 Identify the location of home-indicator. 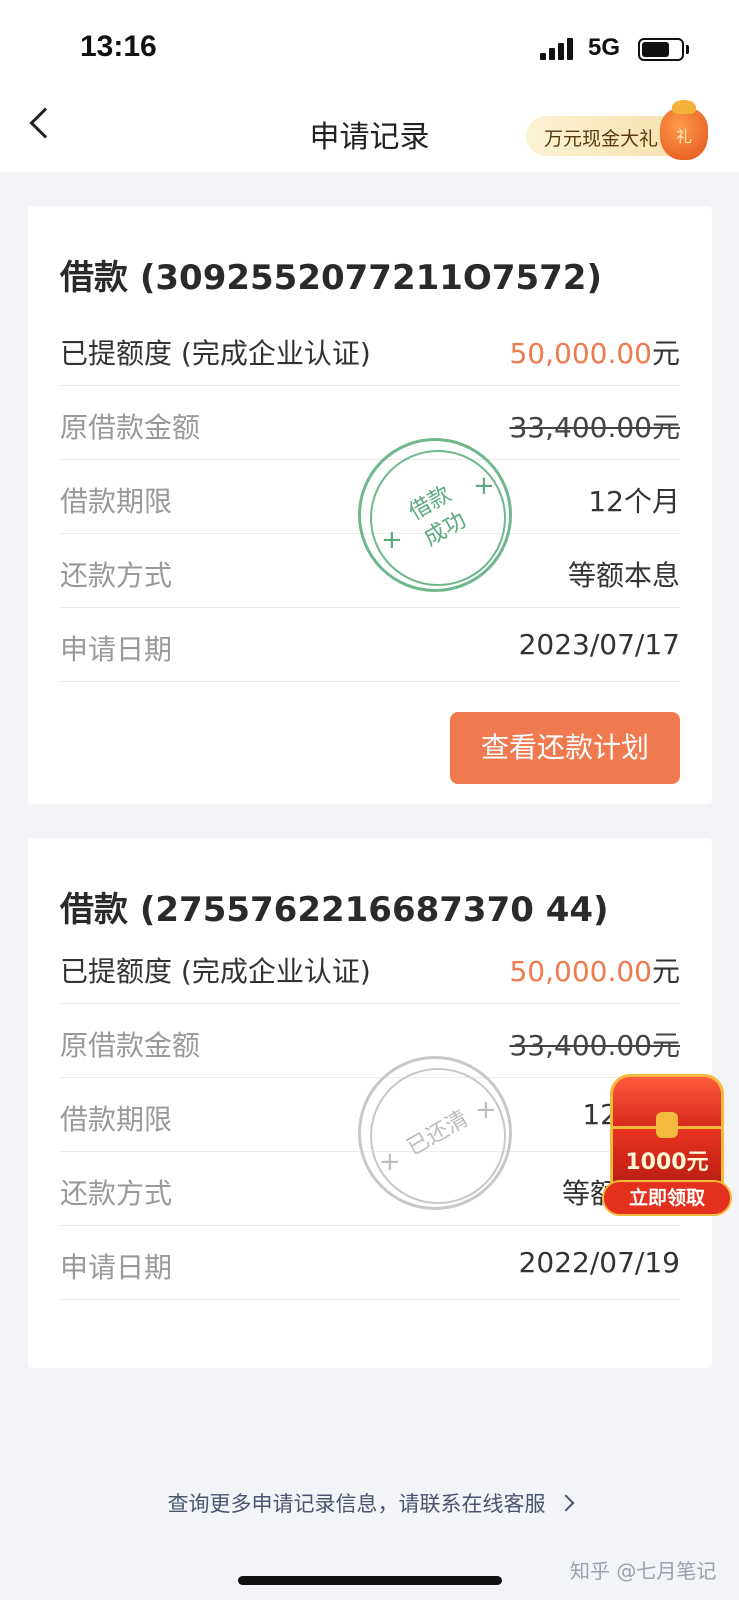
(370, 1580).